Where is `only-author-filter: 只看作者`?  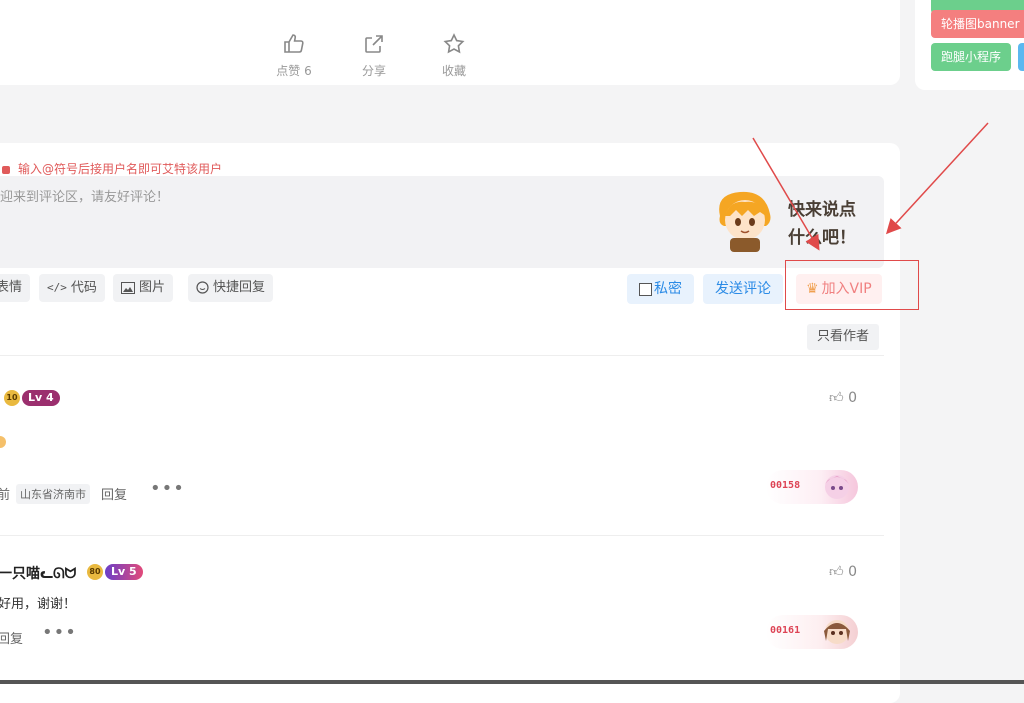 only-author-filter: 只看作者 is located at coordinates (843, 337).